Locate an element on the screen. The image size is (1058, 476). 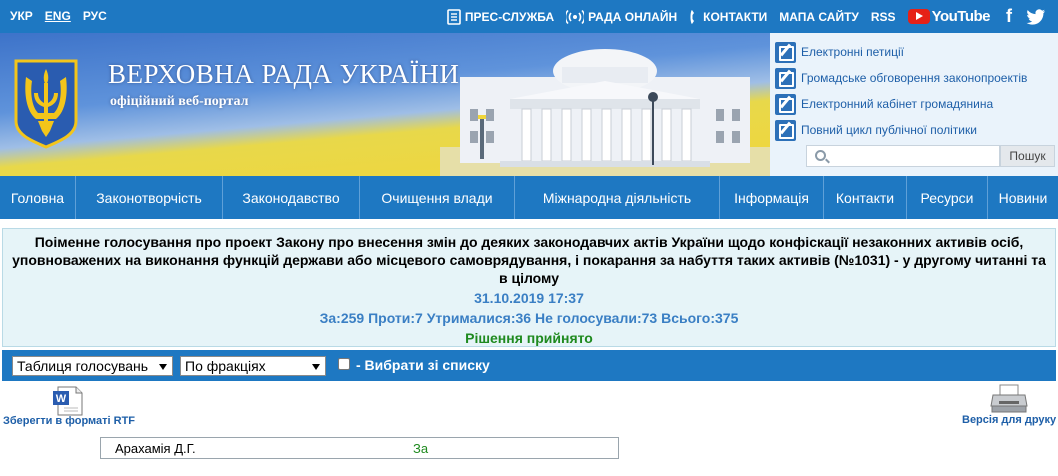
nav-lustration: Очищення влади is located at coordinates (437, 197).